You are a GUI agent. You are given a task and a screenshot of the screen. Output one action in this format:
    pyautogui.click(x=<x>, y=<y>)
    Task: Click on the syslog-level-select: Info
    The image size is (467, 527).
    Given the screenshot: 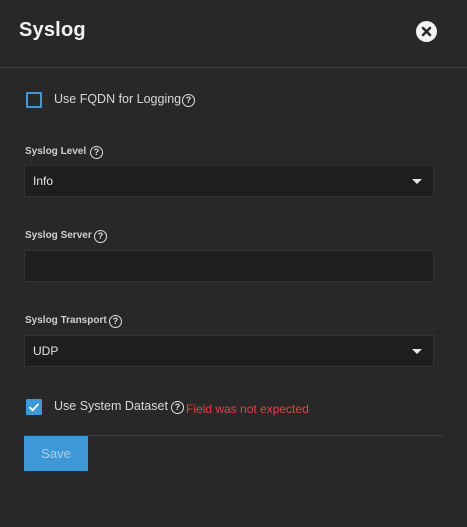 What is the action you would take?
    pyautogui.click(x=229, y=181)
    